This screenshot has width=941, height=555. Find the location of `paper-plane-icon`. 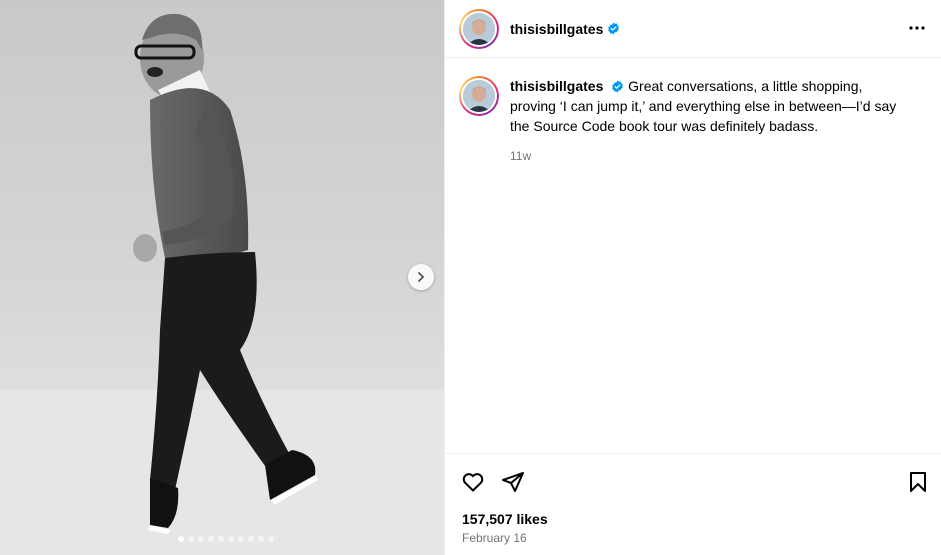

paper-plane-icon is located at coordinates (513, 482).